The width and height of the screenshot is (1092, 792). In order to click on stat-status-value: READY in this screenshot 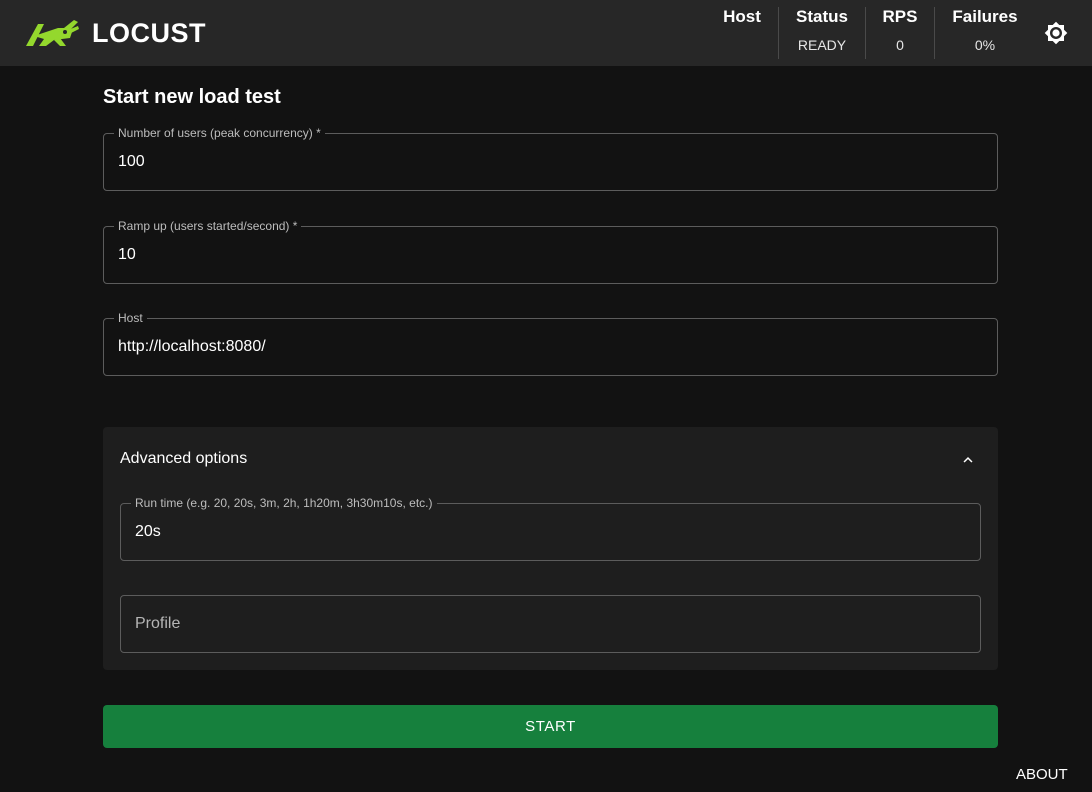, I will do `click(822, 45)`.